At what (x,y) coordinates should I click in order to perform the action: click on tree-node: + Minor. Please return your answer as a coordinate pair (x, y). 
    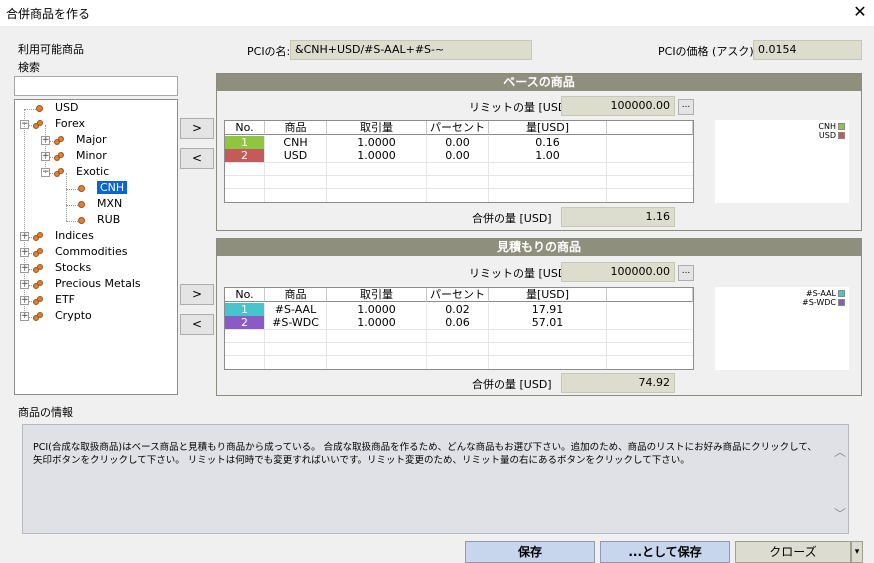
    Looking at the image, I should click on (95, 157).